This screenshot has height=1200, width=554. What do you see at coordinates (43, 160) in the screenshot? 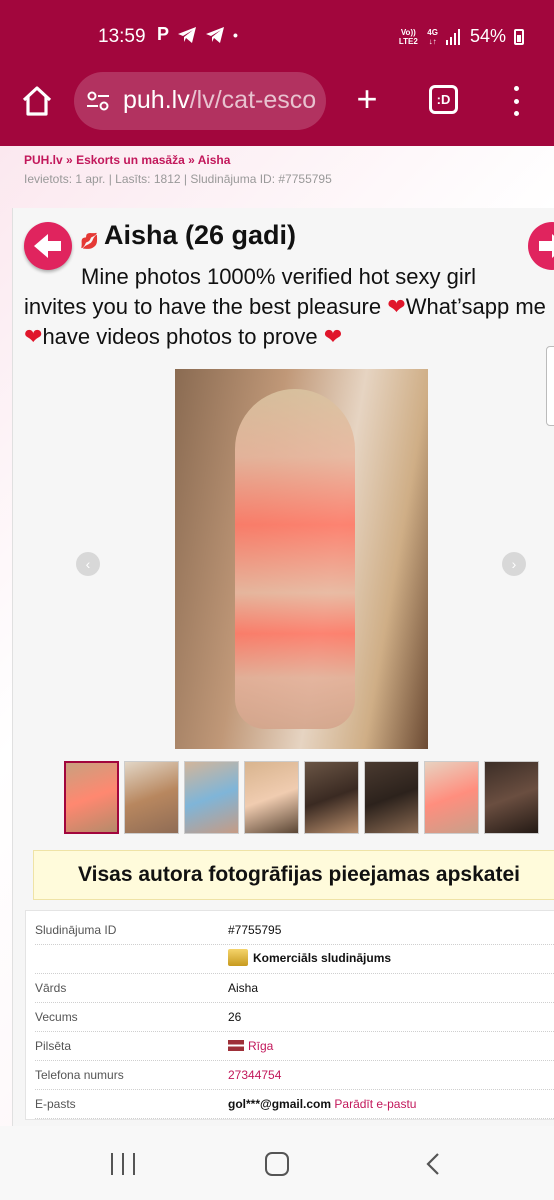
I see `breadcrumb-site: PUH.lv` at bounding box center [43, 160].